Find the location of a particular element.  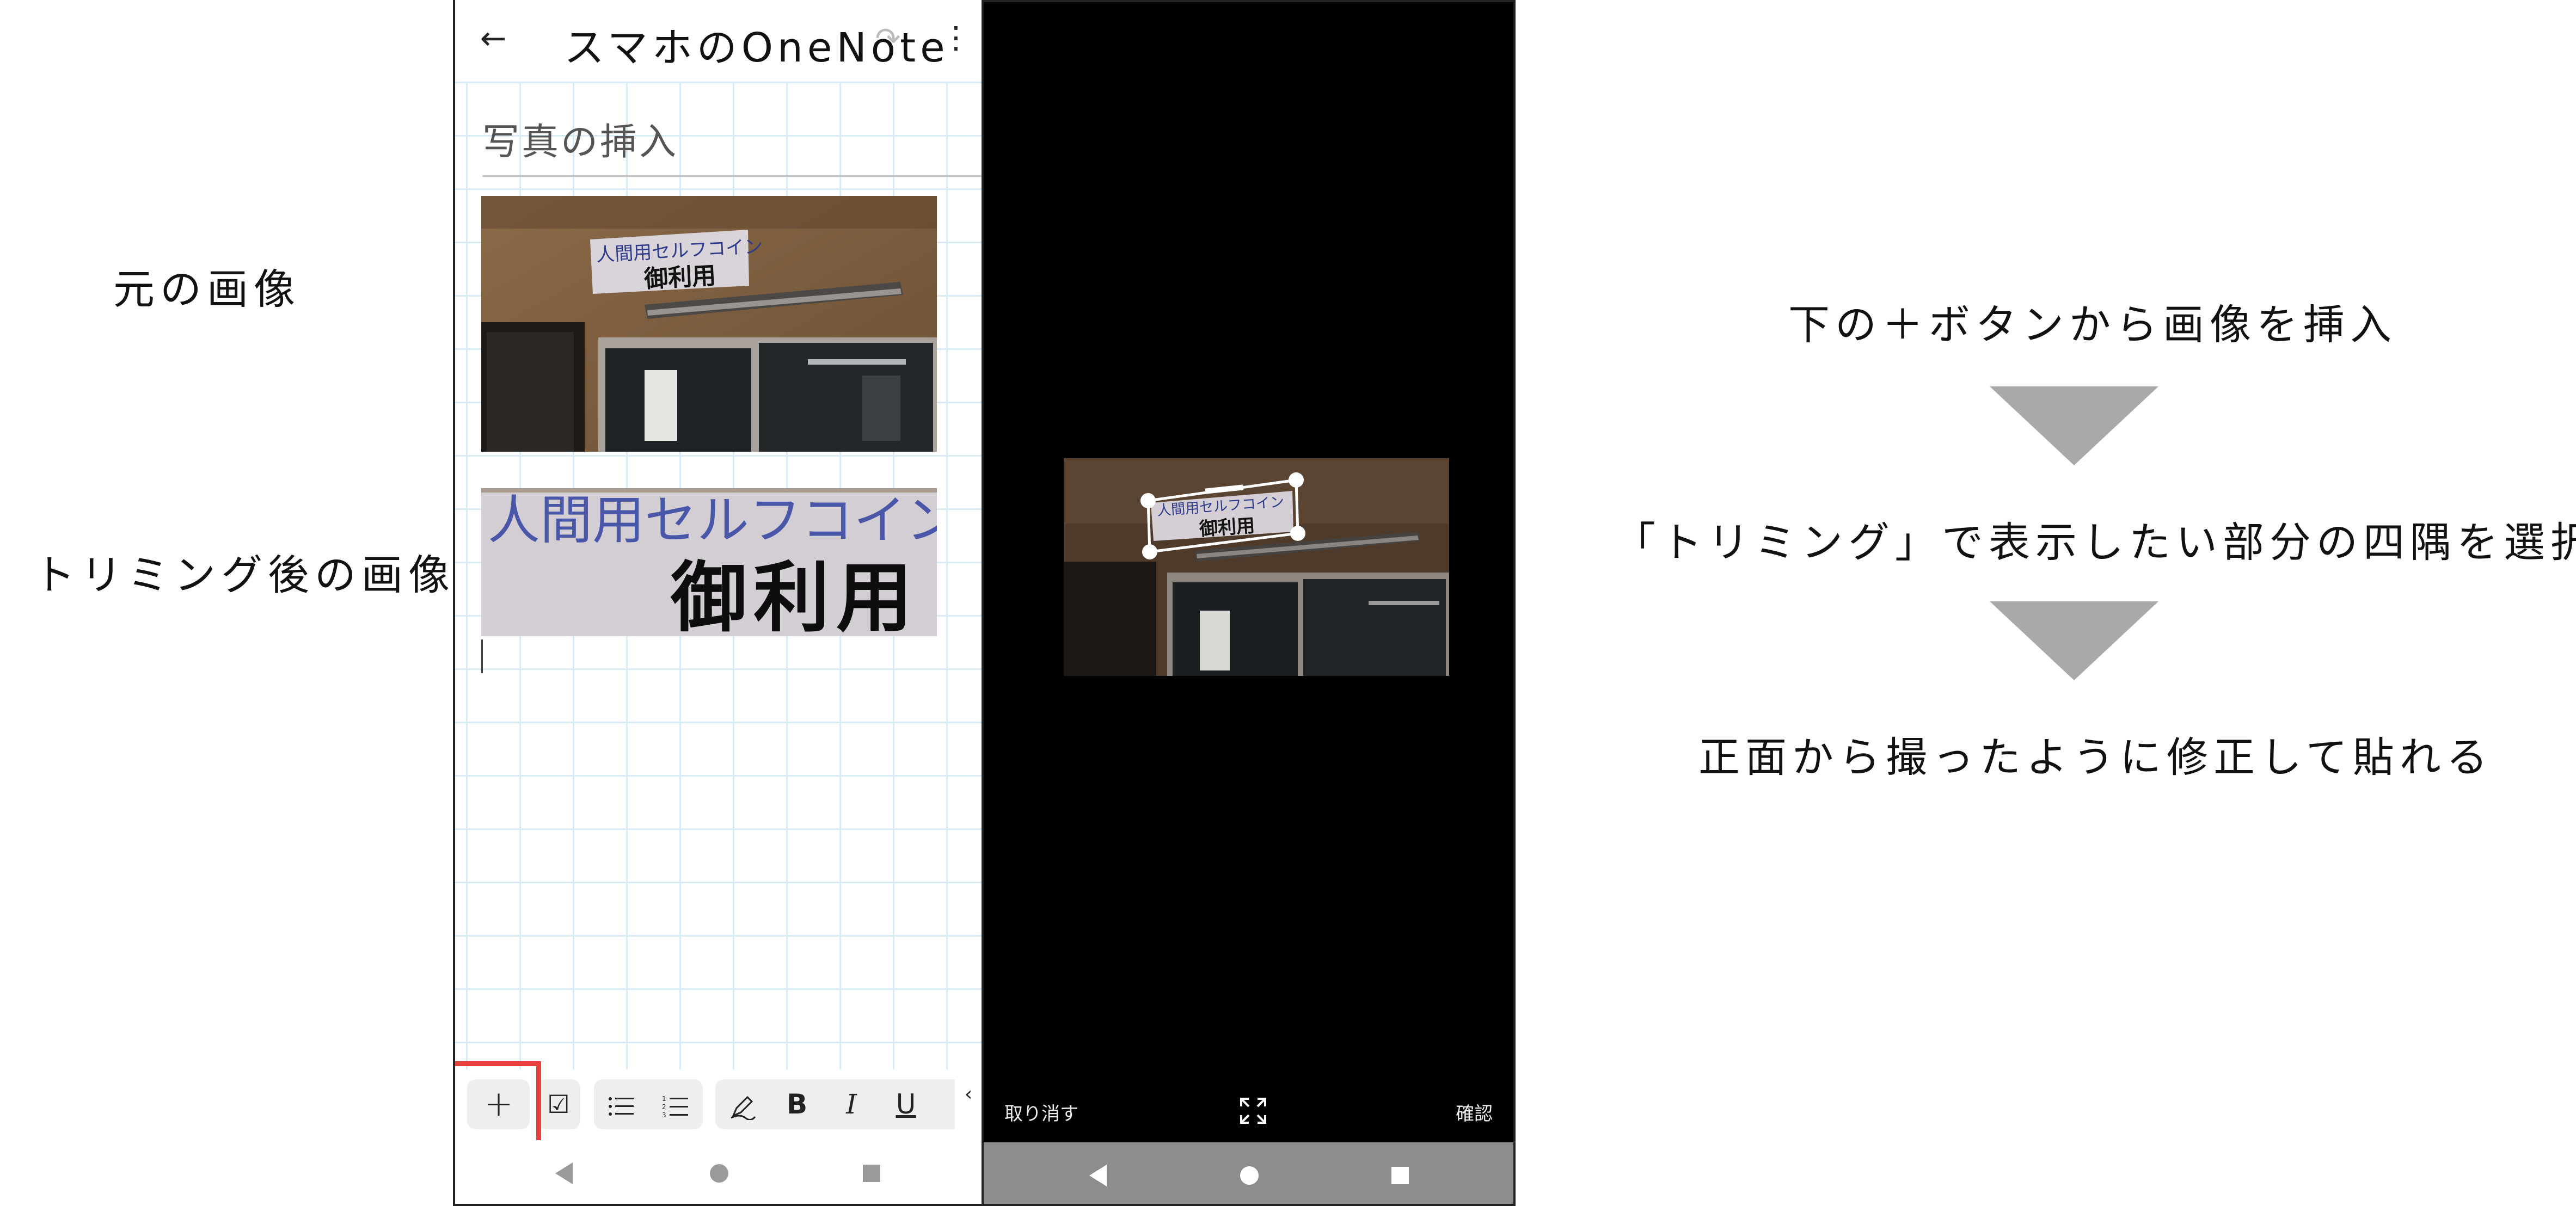

step-1-text: 下の＋ボタンから画像を挿入 is located at coordinates (2092, 324).